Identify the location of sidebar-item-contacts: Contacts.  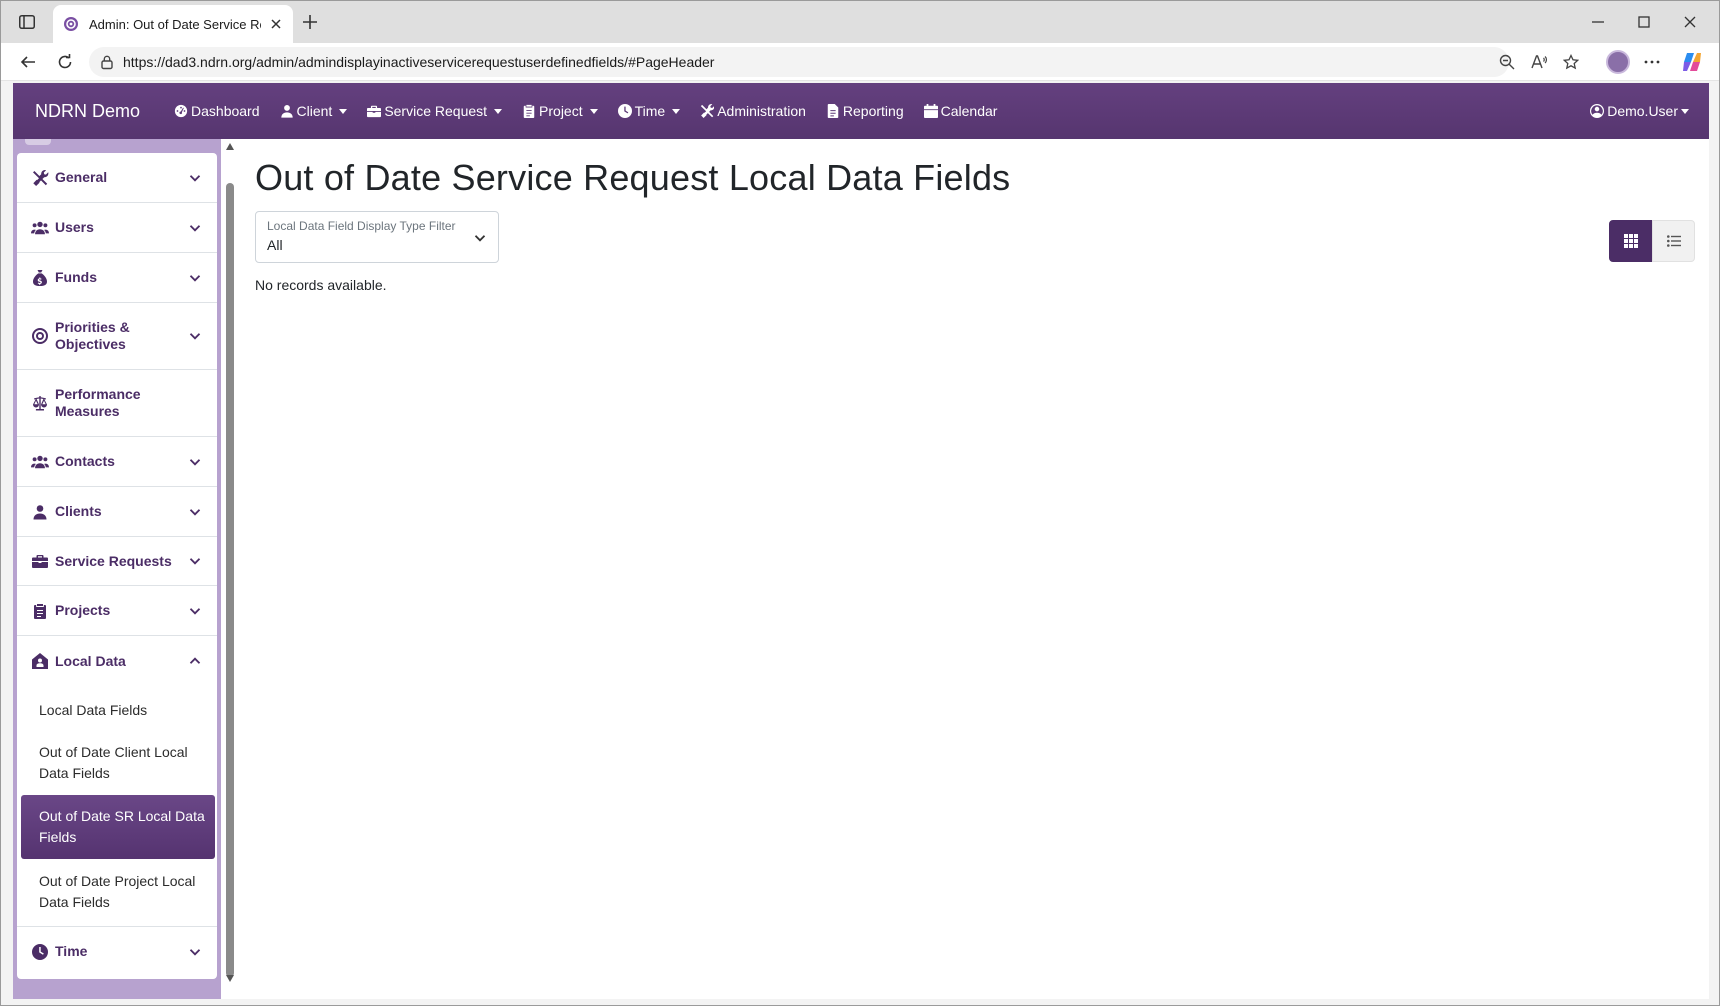
(117, 462).